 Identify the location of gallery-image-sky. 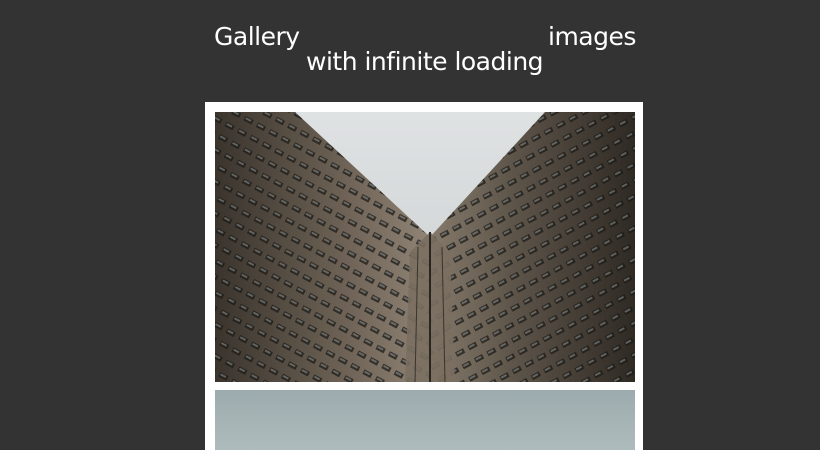
(425, 420).